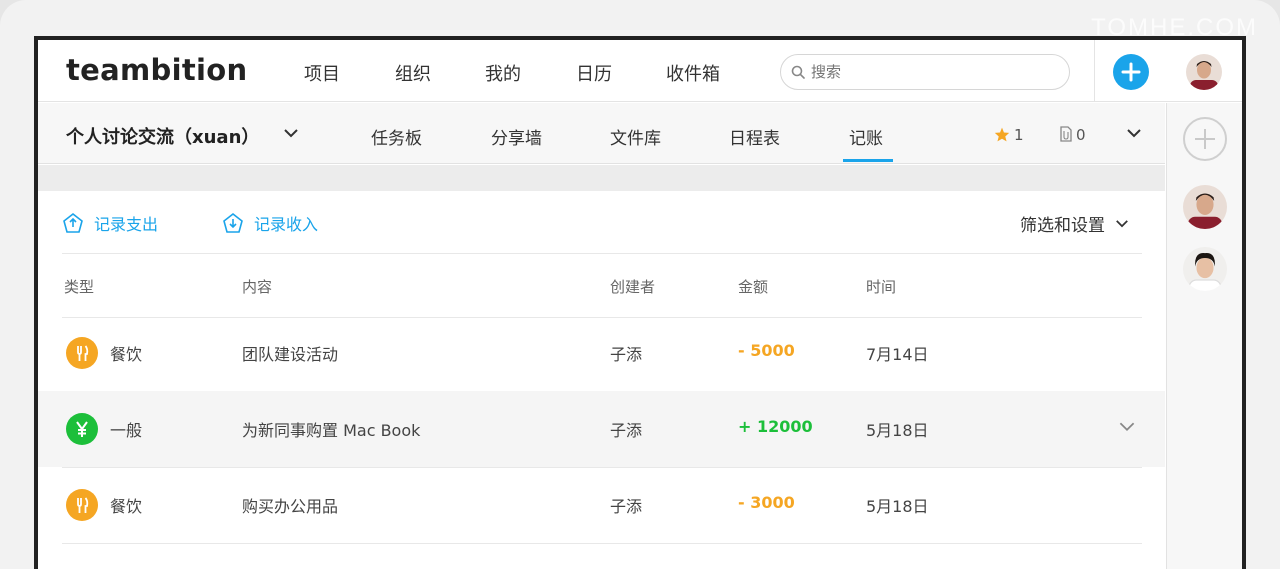 The width and height of the screenshot is (1280, 569). I want to click on record-income-button: 记录收入, so click(270, 223).